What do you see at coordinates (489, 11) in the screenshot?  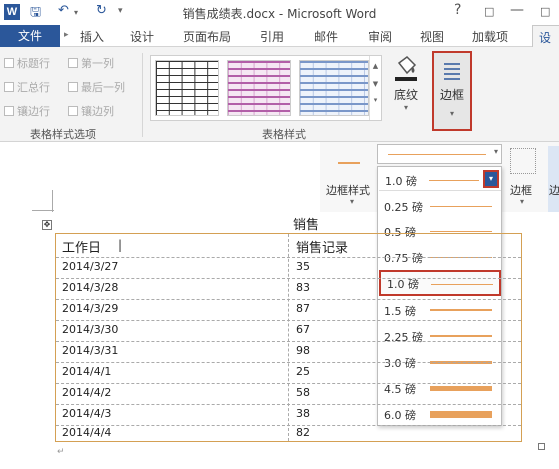 I see `ribbon-display-button: □` at bounding box center [489, 11].